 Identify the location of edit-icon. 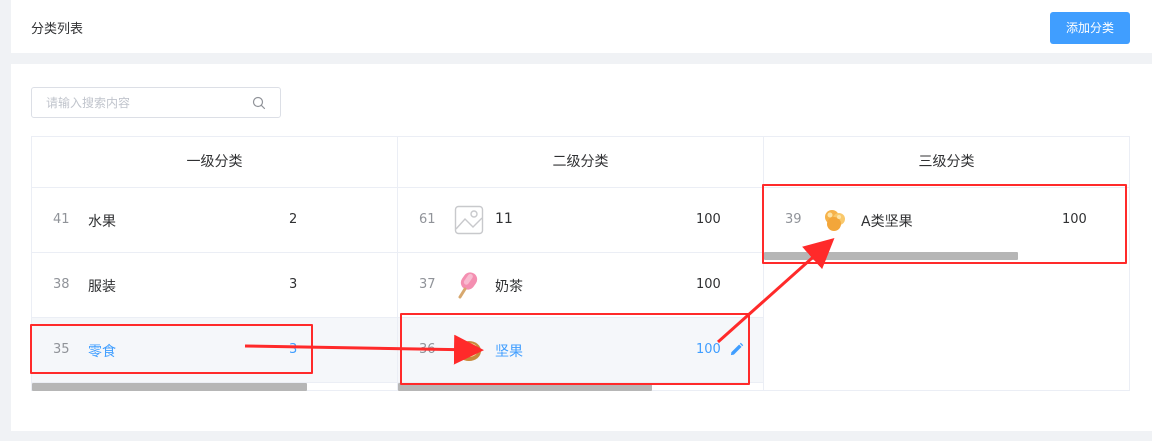
(736, 349).